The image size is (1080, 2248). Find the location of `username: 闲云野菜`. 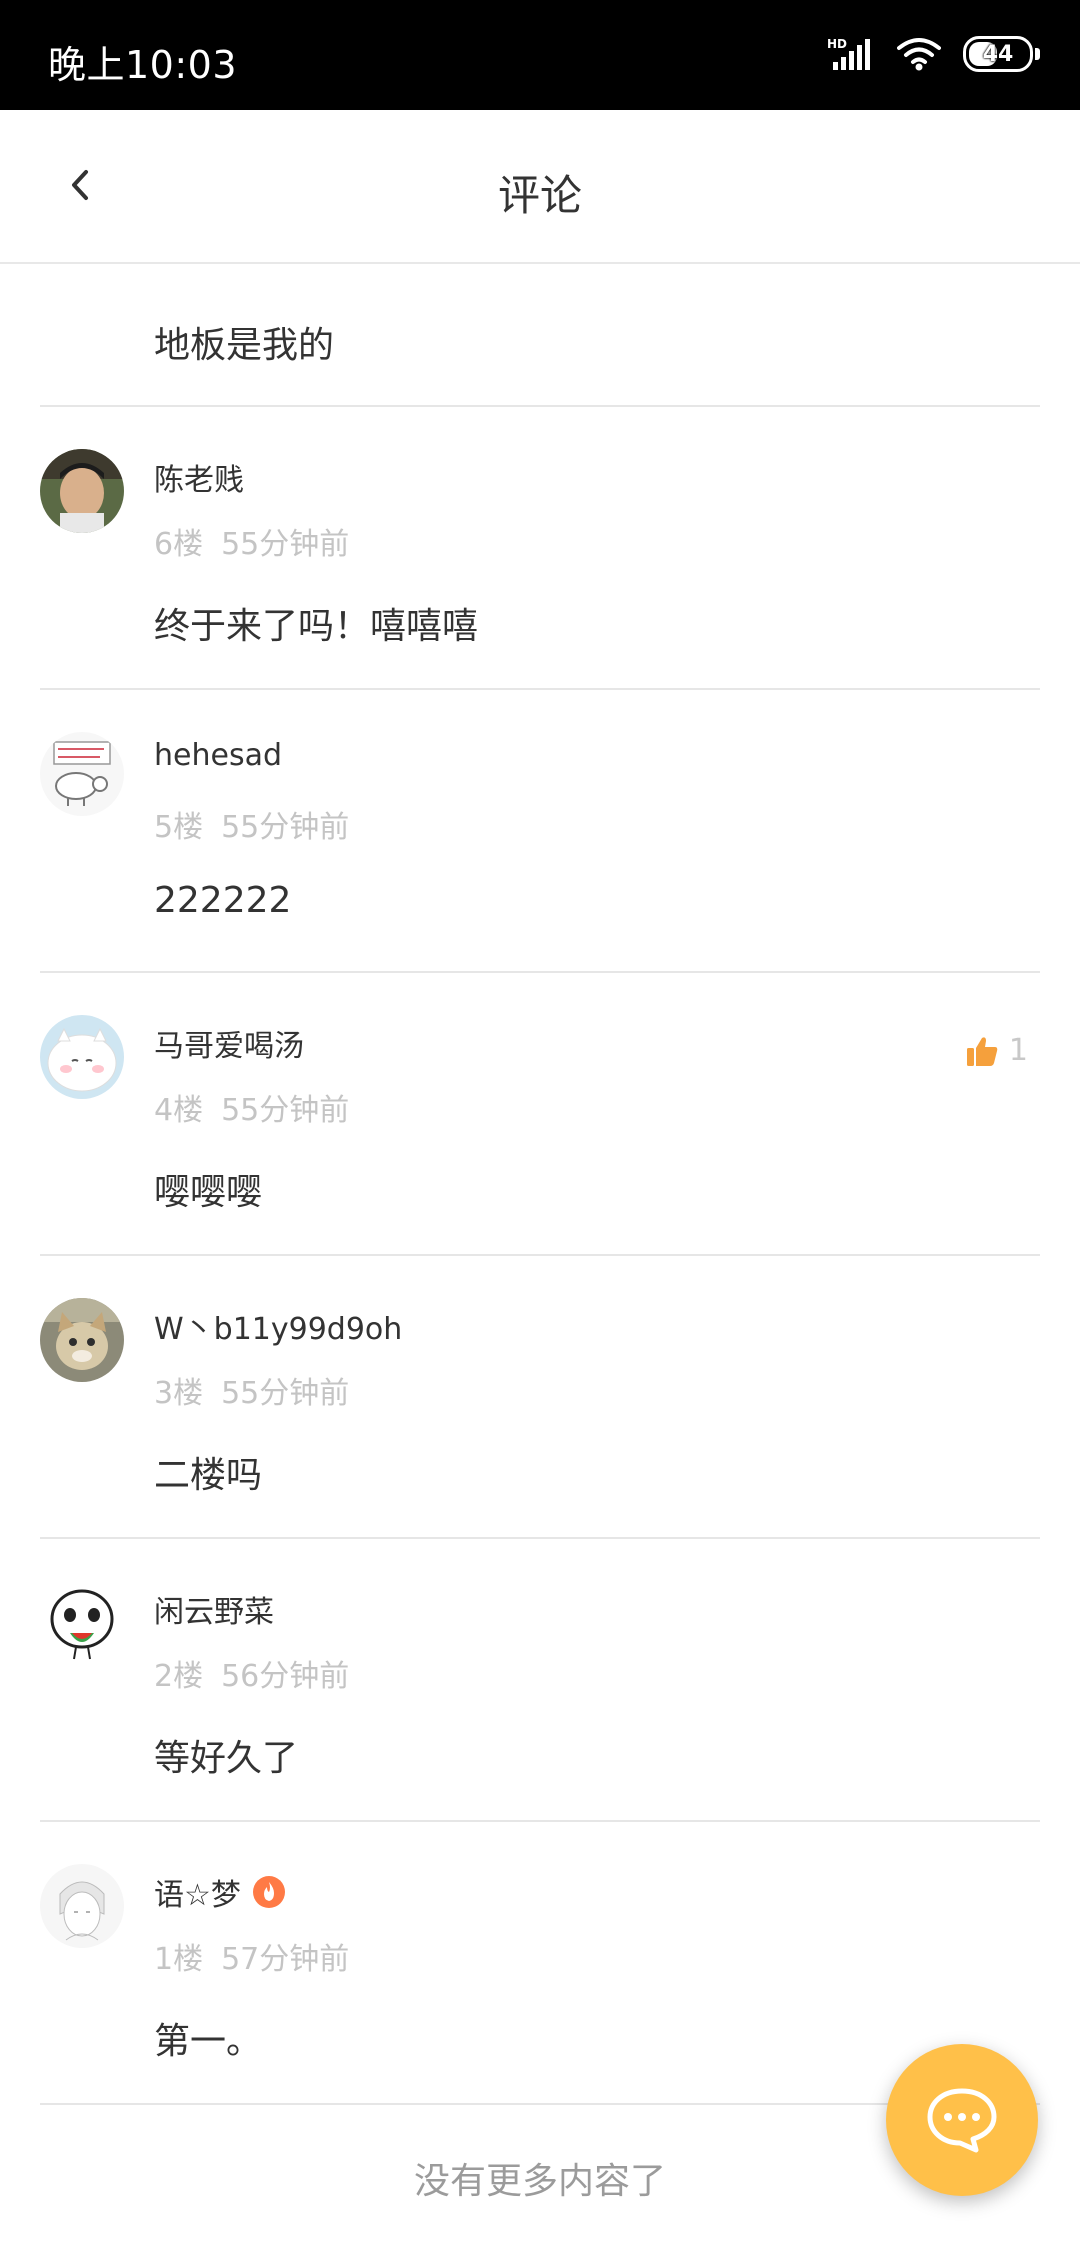

username: 闲云野菜 is located at coordinates (214, 1609).